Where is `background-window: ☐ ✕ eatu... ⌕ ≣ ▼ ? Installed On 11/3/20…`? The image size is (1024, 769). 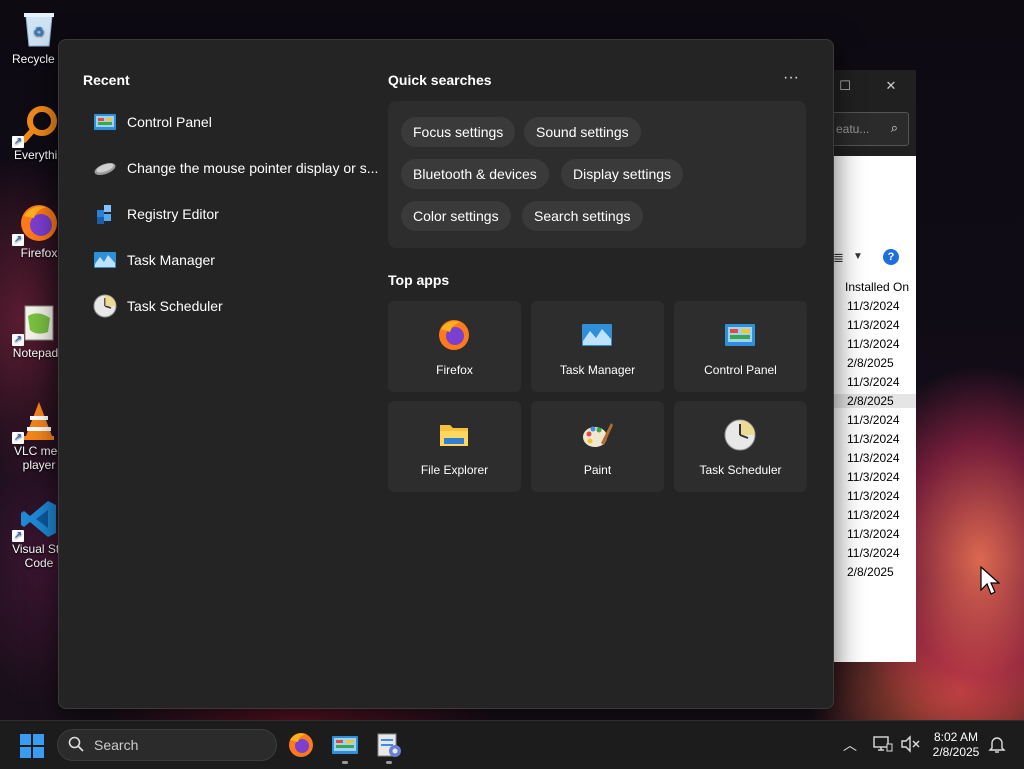 background-window: ☐ ✕ eatu... ⌕ ≣ ▼ ? Installed On 11/3/20… is located at coordinates (868, 366).